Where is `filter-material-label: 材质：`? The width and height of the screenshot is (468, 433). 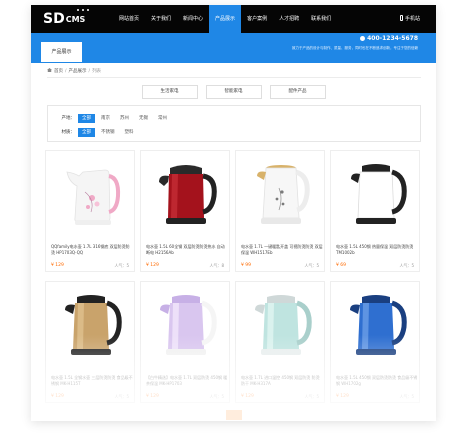 filter-material-label: 材质： is located at coordinates (68, 132).